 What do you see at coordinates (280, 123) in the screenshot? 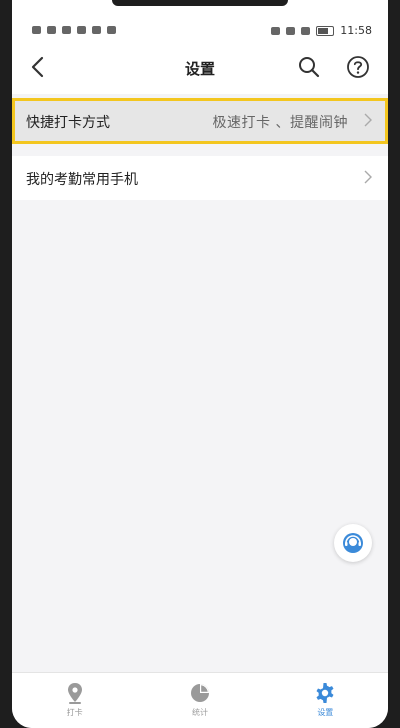
I see `quick-checkin-value: 极速打卡 、提醒闹钟` at bounding box center [280, 123].